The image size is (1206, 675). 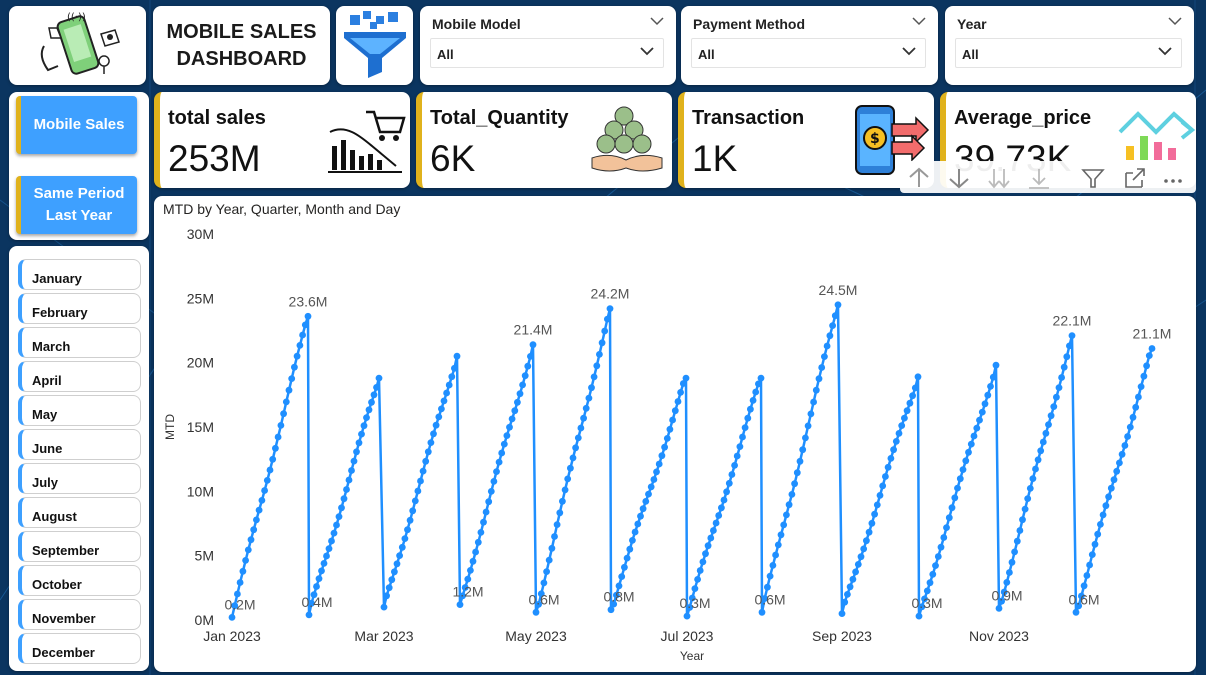 I want to click on month-item-july: July, so click(x=79, y=478).